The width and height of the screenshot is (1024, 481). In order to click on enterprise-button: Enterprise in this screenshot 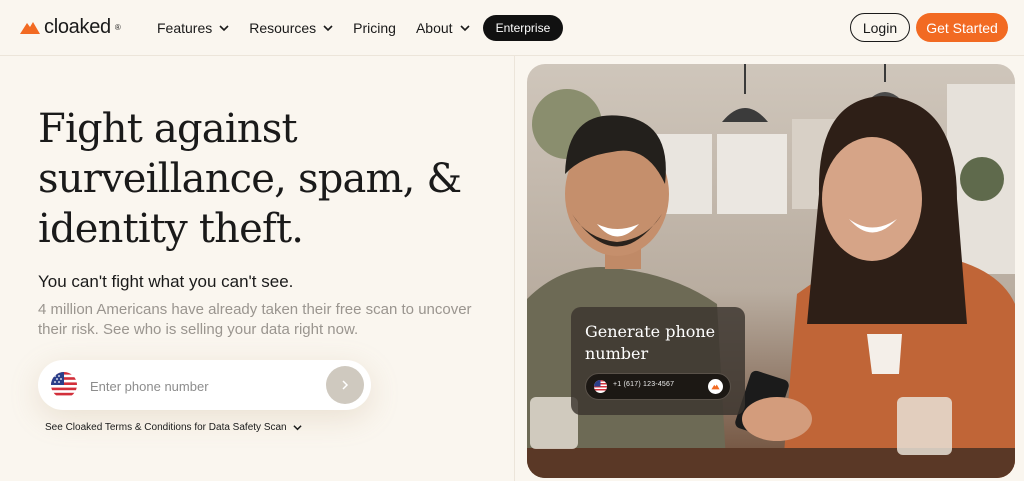, I will do `click(523, 28)`.